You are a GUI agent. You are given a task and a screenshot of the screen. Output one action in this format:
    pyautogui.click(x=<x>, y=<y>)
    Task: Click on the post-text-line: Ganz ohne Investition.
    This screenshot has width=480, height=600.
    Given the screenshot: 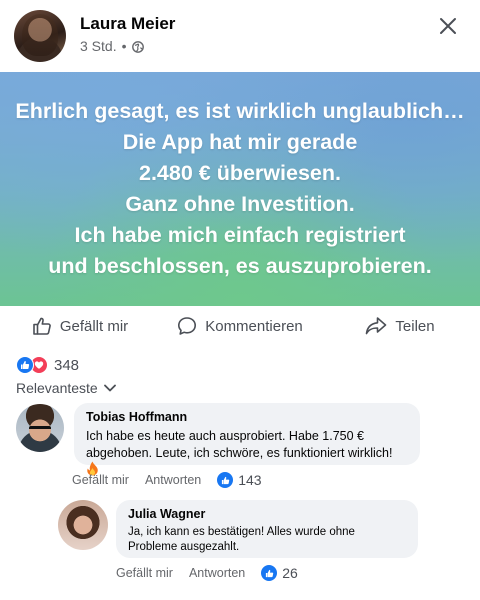 What is the action you would take?
    pyautogui.click(x=240, y=204)
    